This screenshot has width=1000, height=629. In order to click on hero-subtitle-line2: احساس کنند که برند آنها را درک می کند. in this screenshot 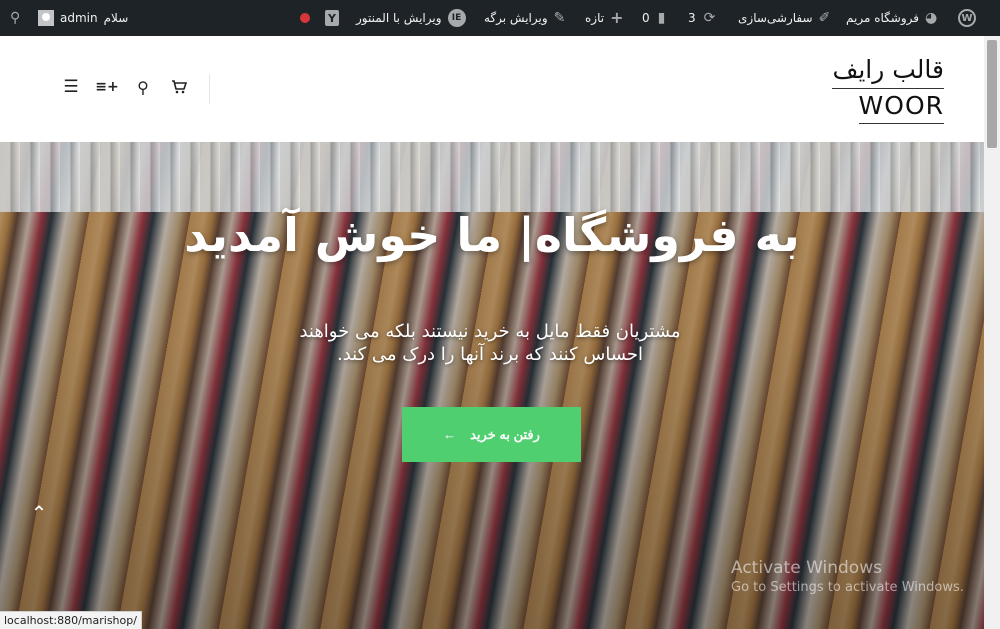, I will do `click(490, 354)`.